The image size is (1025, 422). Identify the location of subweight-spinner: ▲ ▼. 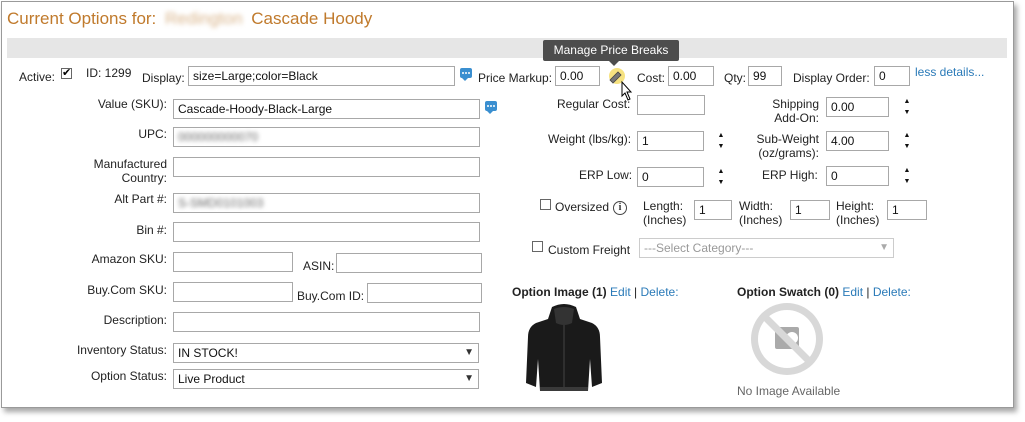
(907, 142).